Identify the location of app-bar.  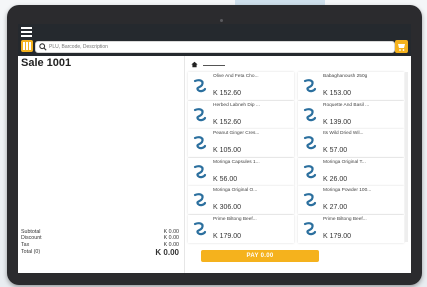
(214, 40).